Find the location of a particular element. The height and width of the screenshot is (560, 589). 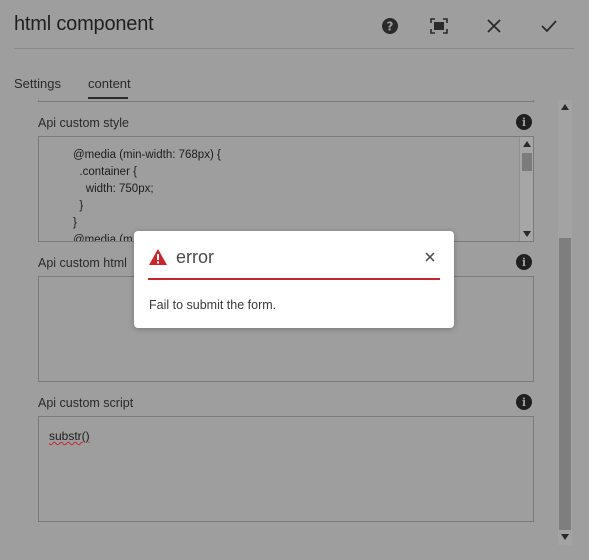

error-dialog: error Fail to submit the form. is located at coordinates (294, 279).